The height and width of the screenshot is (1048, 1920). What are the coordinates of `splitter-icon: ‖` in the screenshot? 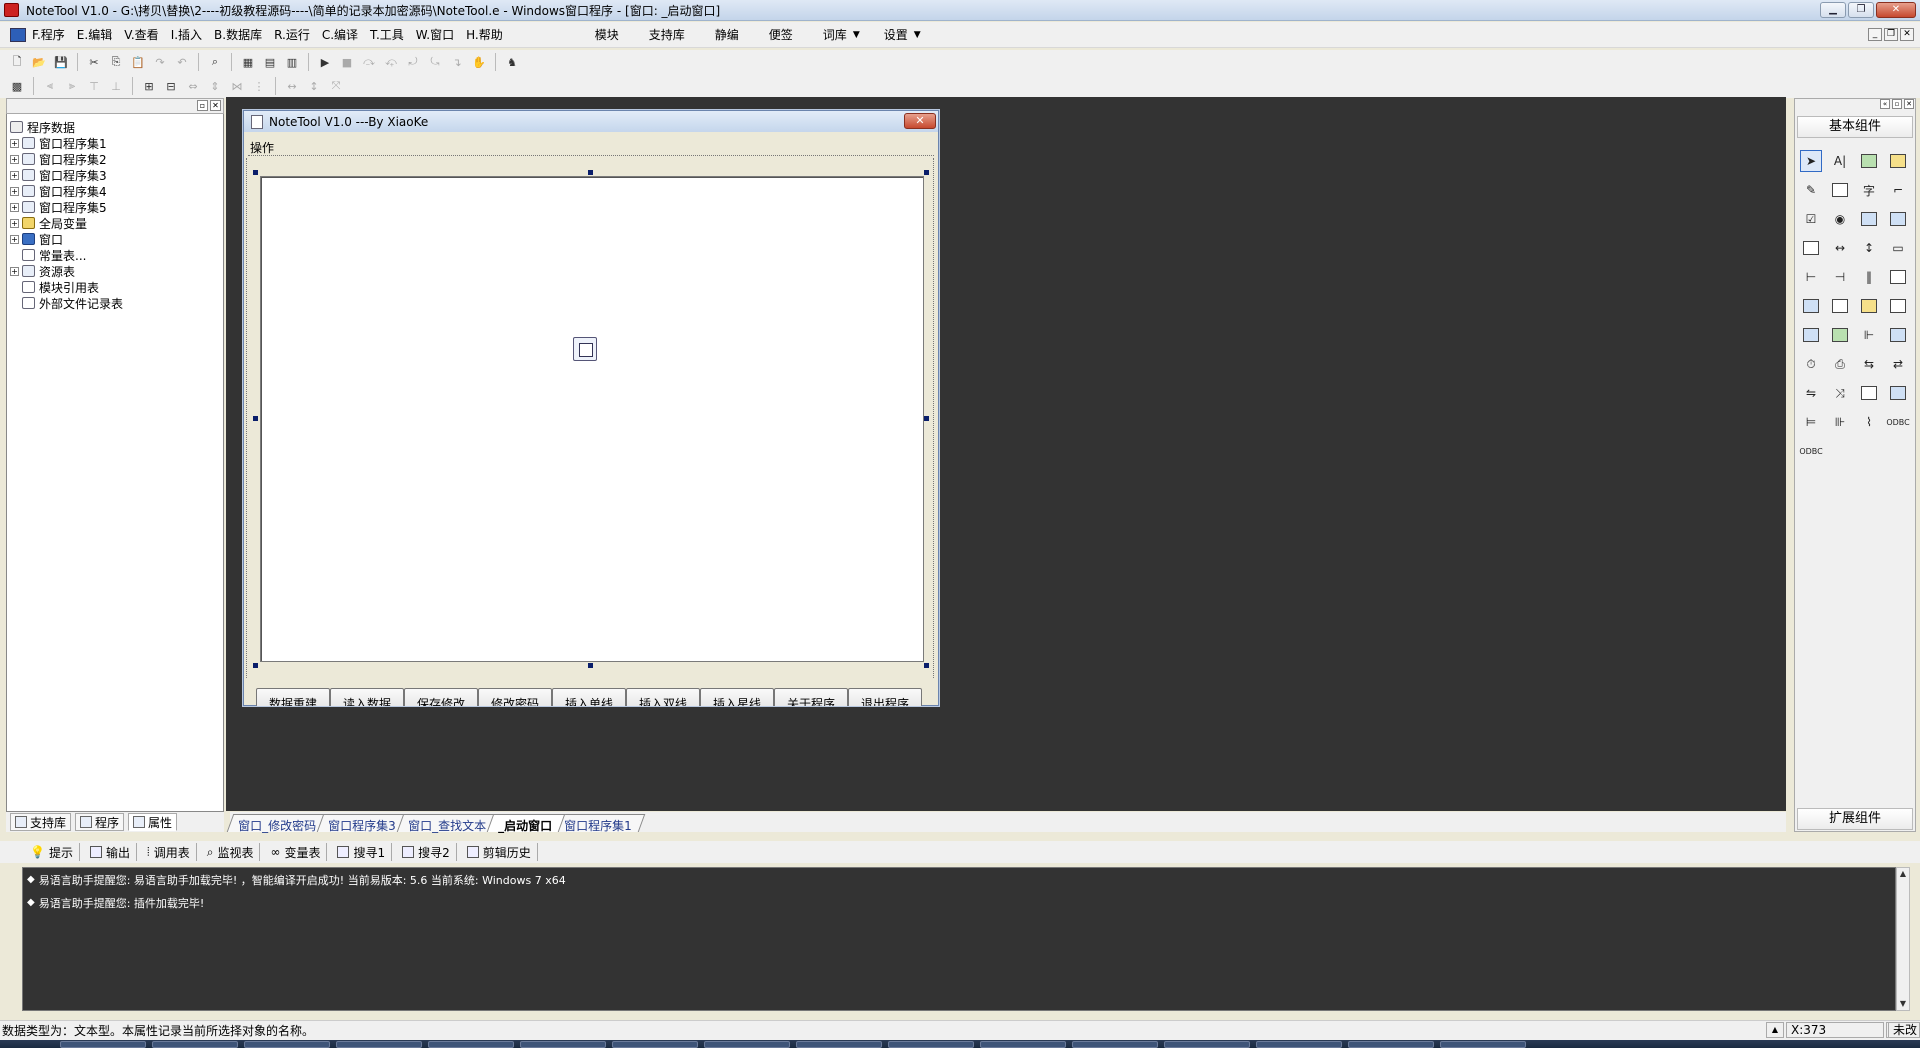 It's located at (1869, 277).